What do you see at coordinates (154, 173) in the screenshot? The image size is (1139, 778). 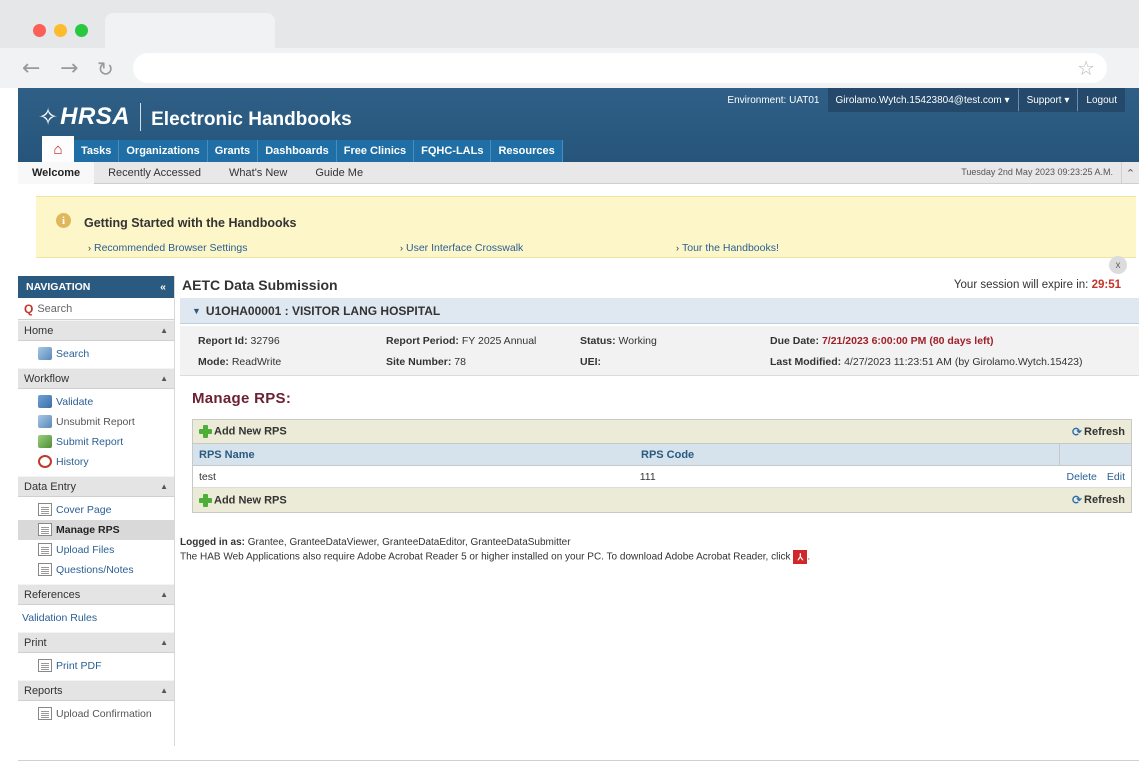 I see `subnav-recently-accessed: Recently Accessed` at bounding box center [154, 173].